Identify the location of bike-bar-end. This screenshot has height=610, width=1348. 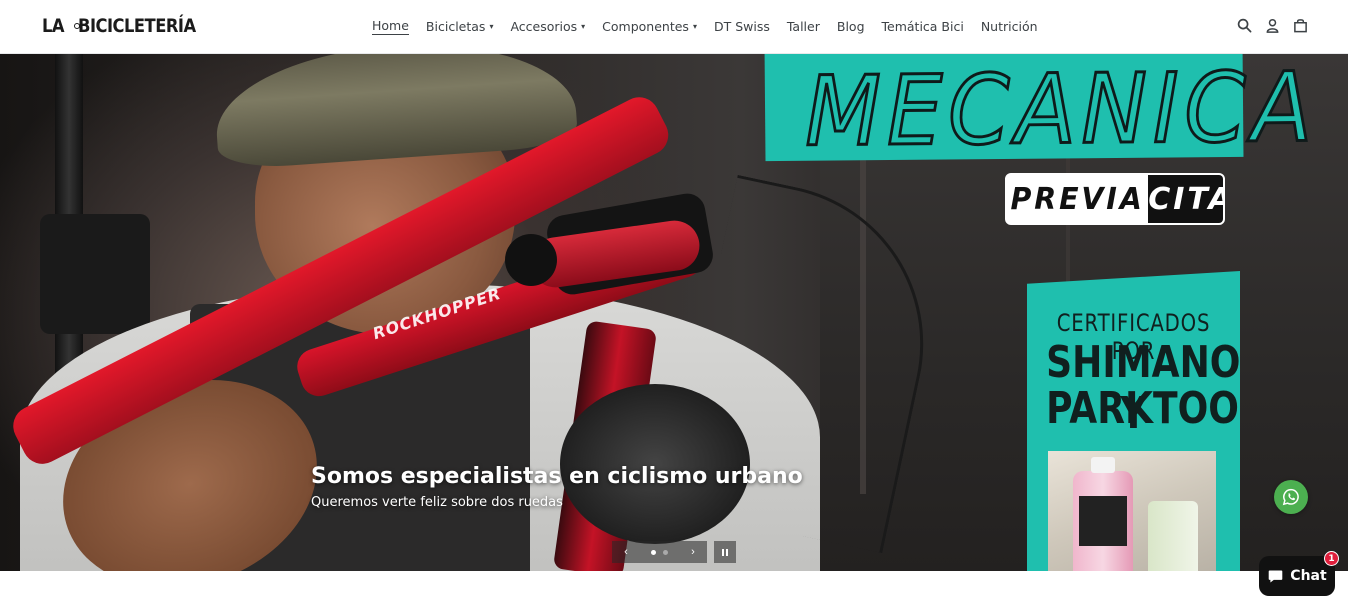
(531, 260).